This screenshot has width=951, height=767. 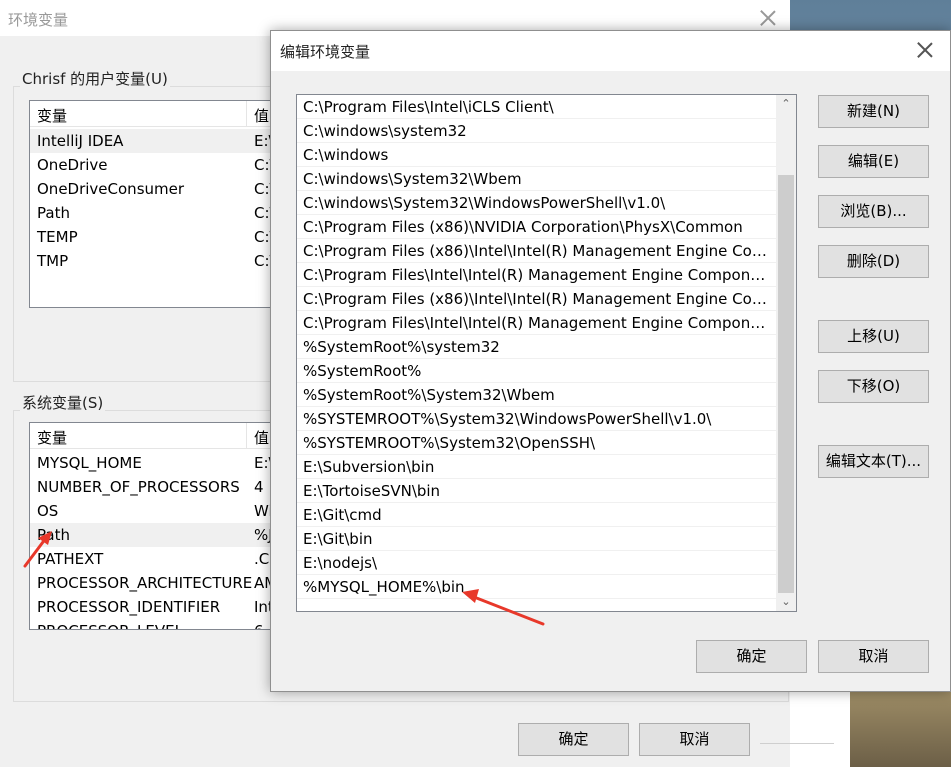 I want to click on table-row: PROCESSOR_IDENTIFIER Int, so click(x=159, y=607).